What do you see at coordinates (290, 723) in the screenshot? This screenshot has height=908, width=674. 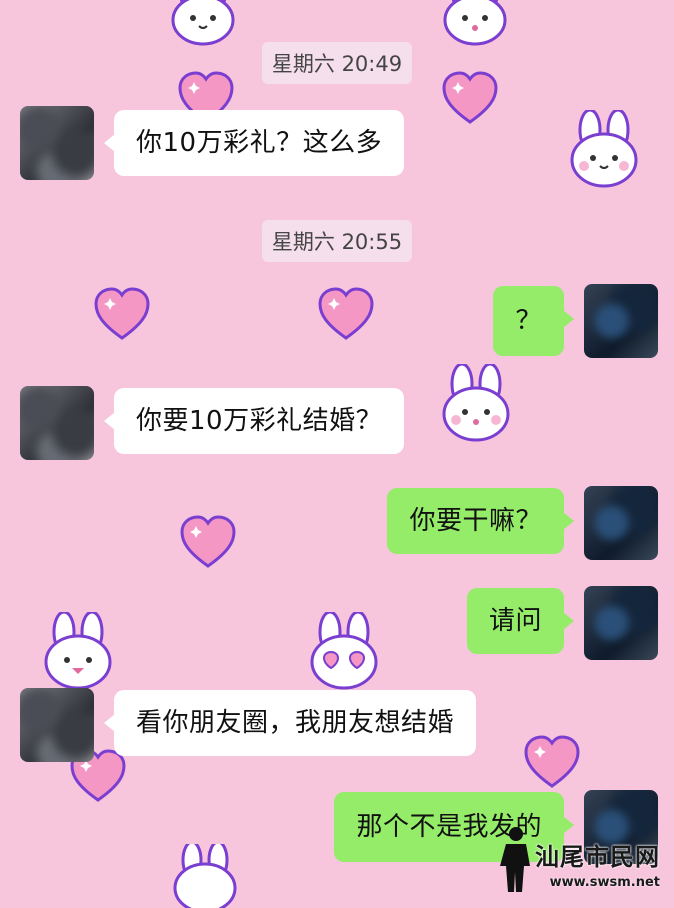 I see `incoming-message-bubble: 看你朋友圈，我朋友想结婚` at bounding box center [290, 723].